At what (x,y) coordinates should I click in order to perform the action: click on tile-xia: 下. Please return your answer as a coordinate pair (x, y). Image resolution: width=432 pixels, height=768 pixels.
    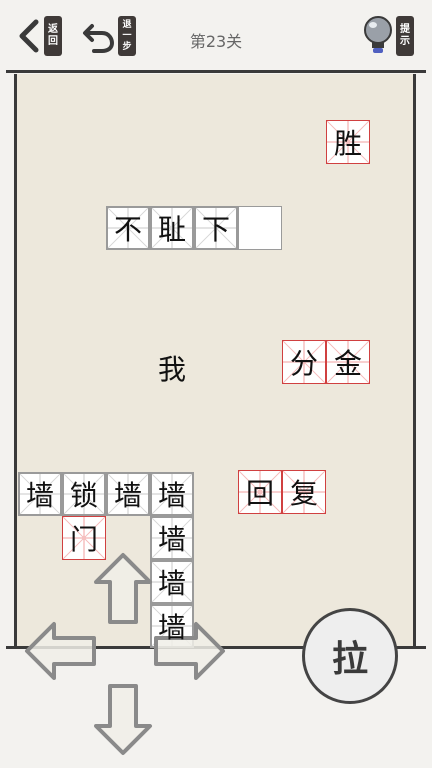
    Looking at the image, I should click on (216, 228).